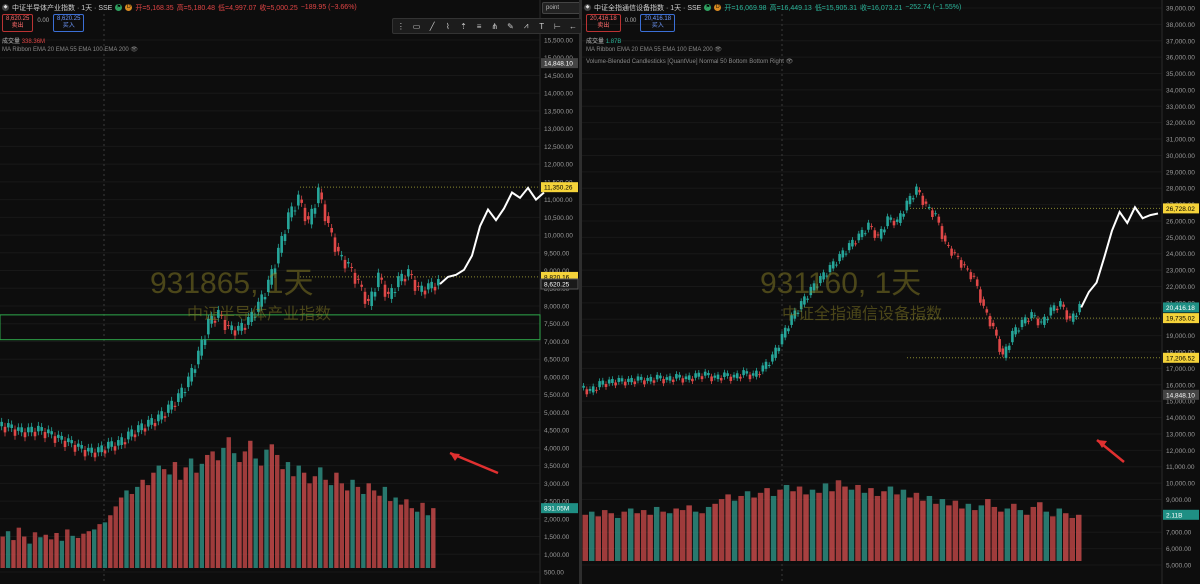  I want to click on right-watermark: 931160, 1天, so click(841, 283).